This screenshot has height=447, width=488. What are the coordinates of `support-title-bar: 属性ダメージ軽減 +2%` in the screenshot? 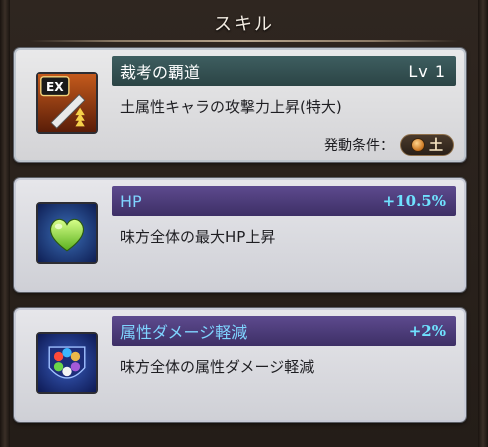 It's located at (284, 331).